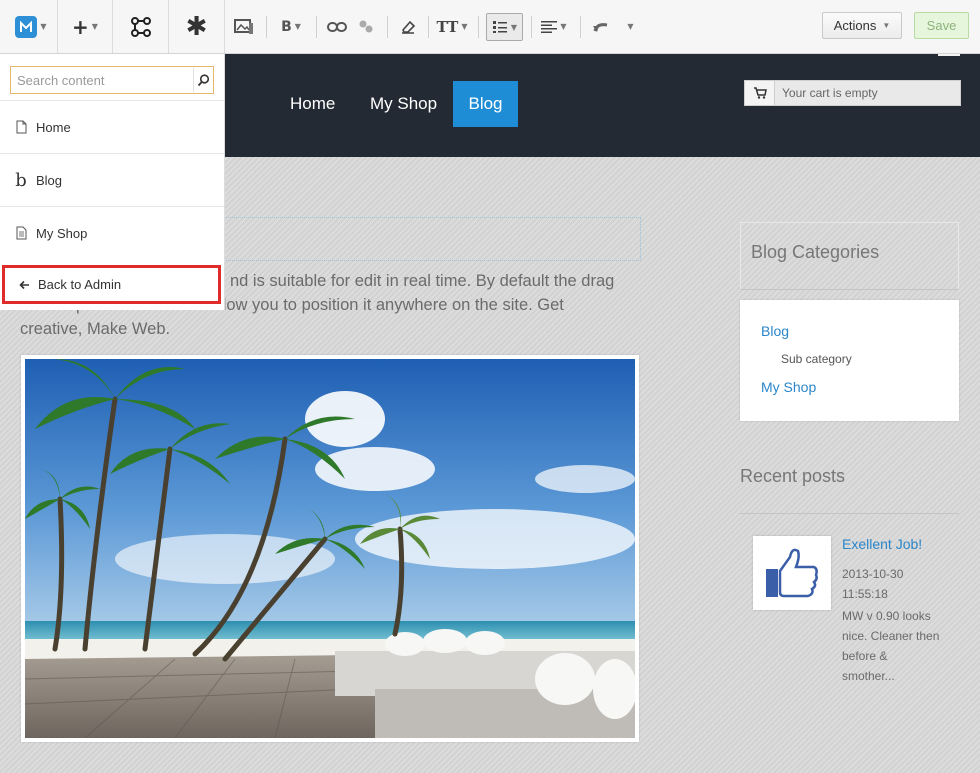  Describe the element at coordinates (21, 180) in the screenshot. I see `blog-b-icon: b` at that location.